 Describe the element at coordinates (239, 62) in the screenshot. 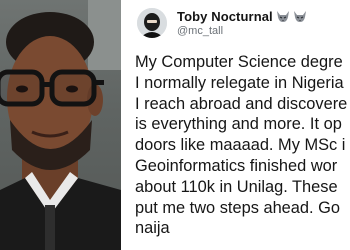

I see `tweet-line: My Computer Science degre` at that location.